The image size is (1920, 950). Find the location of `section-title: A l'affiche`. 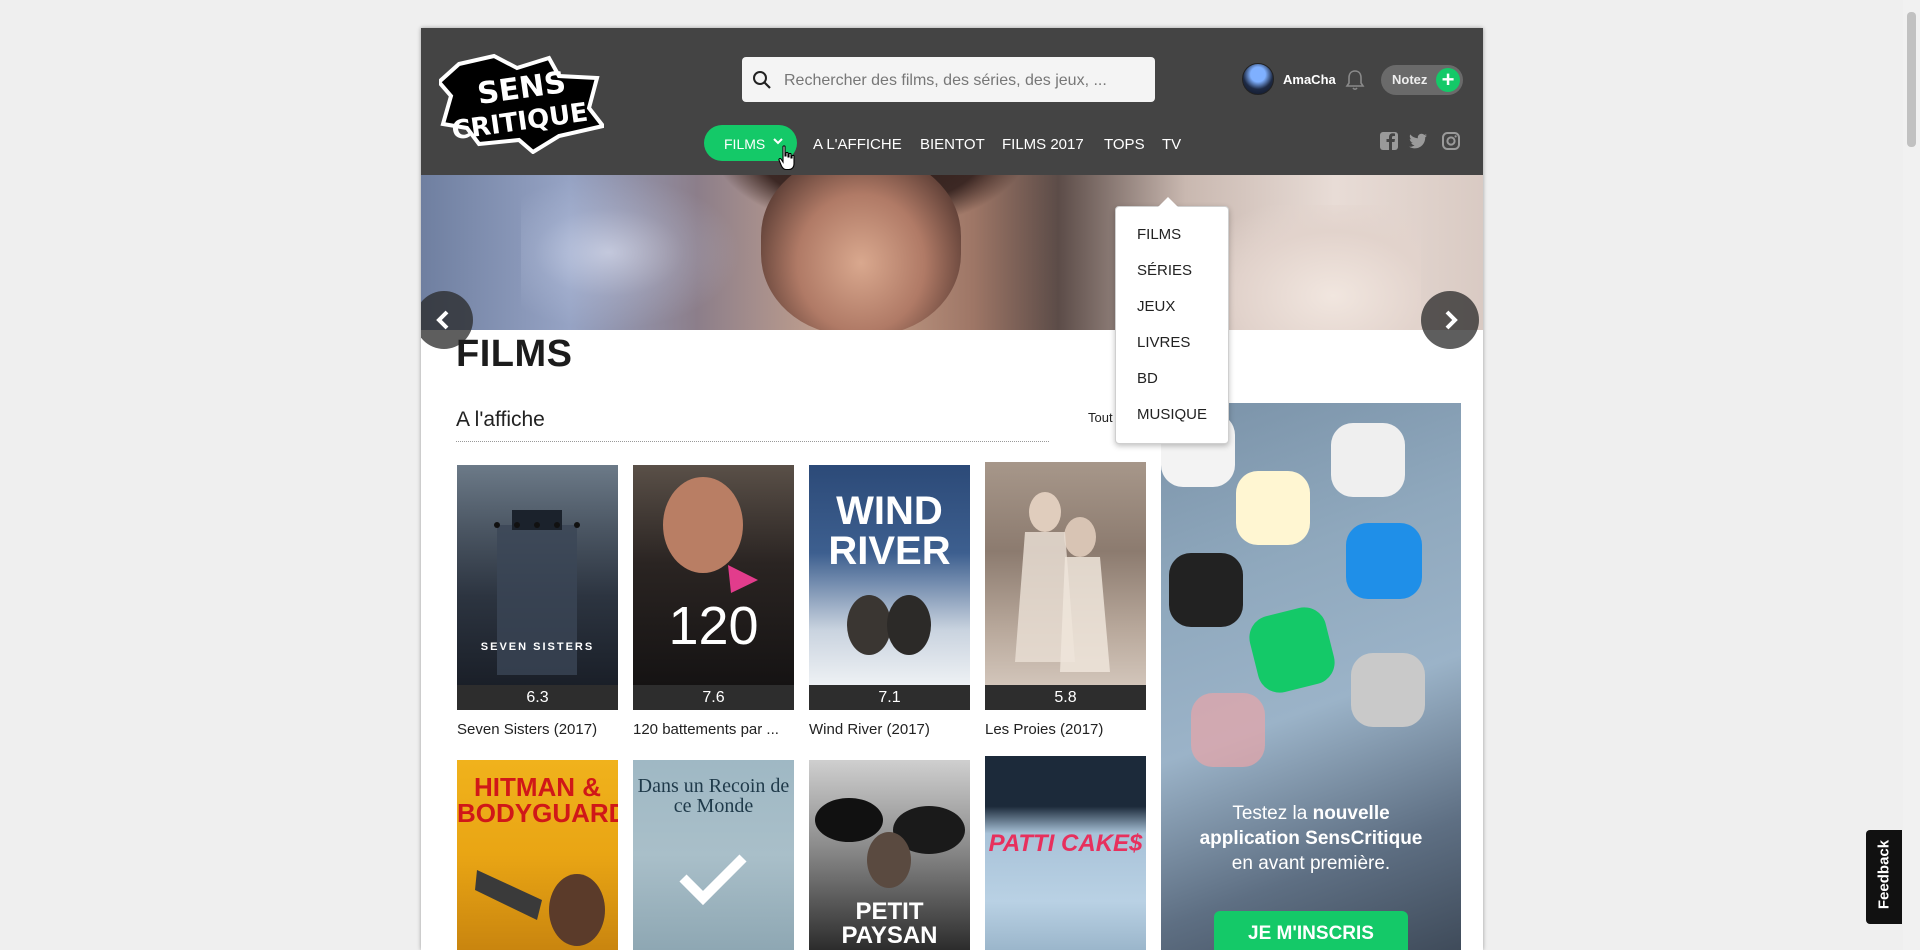

section-title: A l'affiche is located at coordinates (500, 419).